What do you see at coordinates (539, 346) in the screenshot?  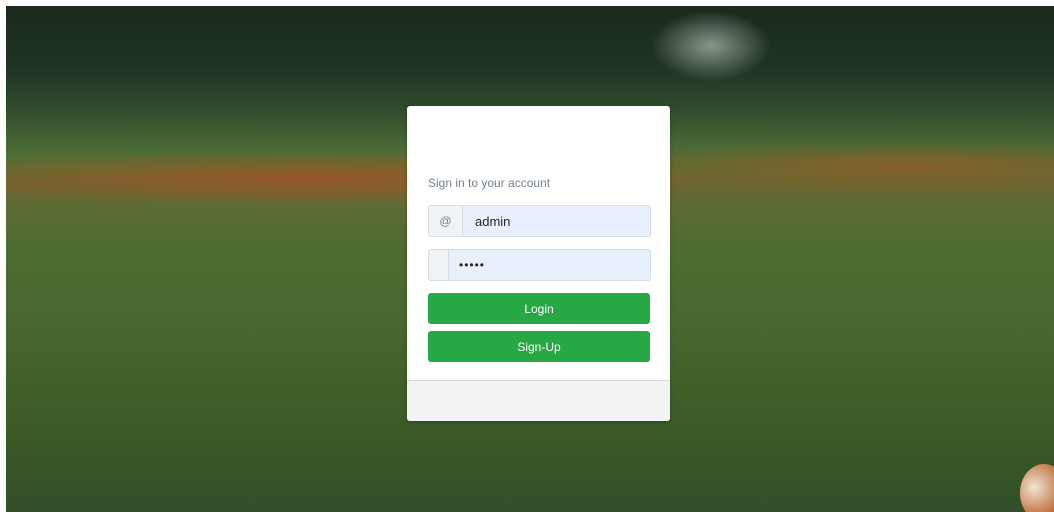 I see `signup-button: Sign-Up` at bounding box center [539, 346].